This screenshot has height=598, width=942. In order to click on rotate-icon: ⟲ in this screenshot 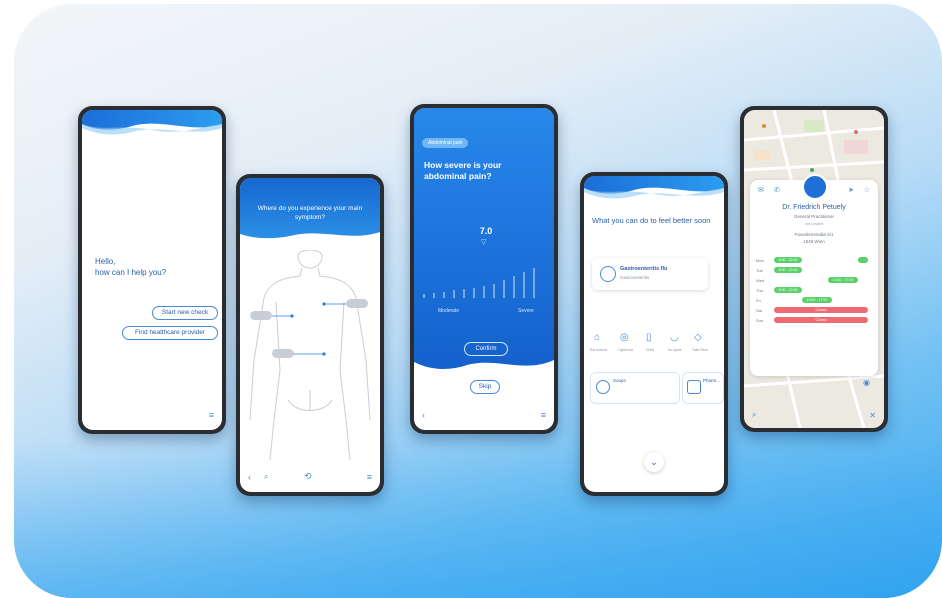, I will do `click(308, 476)`.